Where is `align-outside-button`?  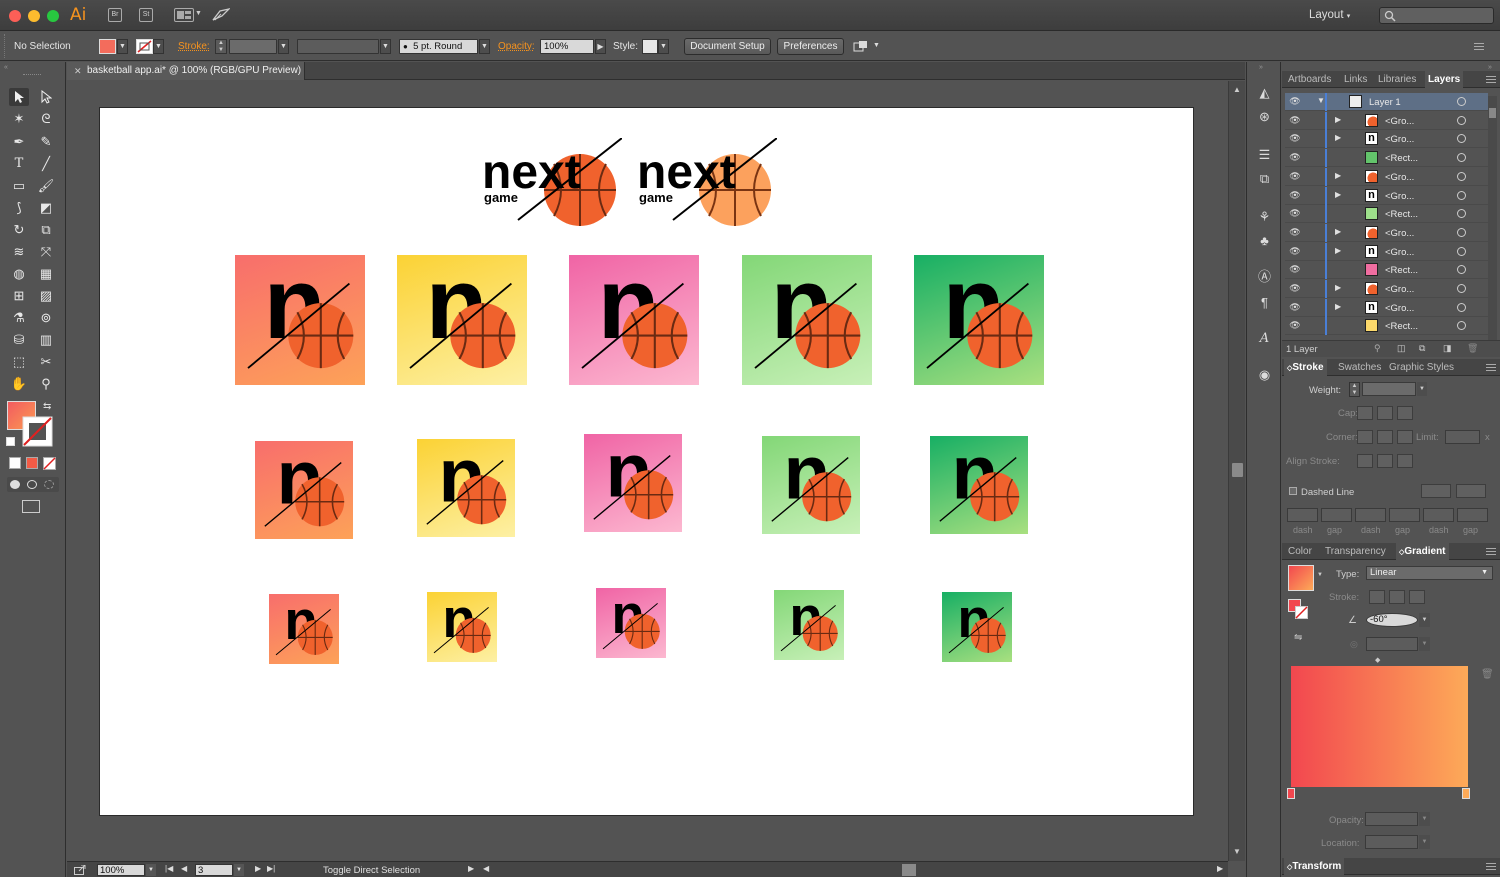
align-outside-button is located at coordinates (1405, 461).